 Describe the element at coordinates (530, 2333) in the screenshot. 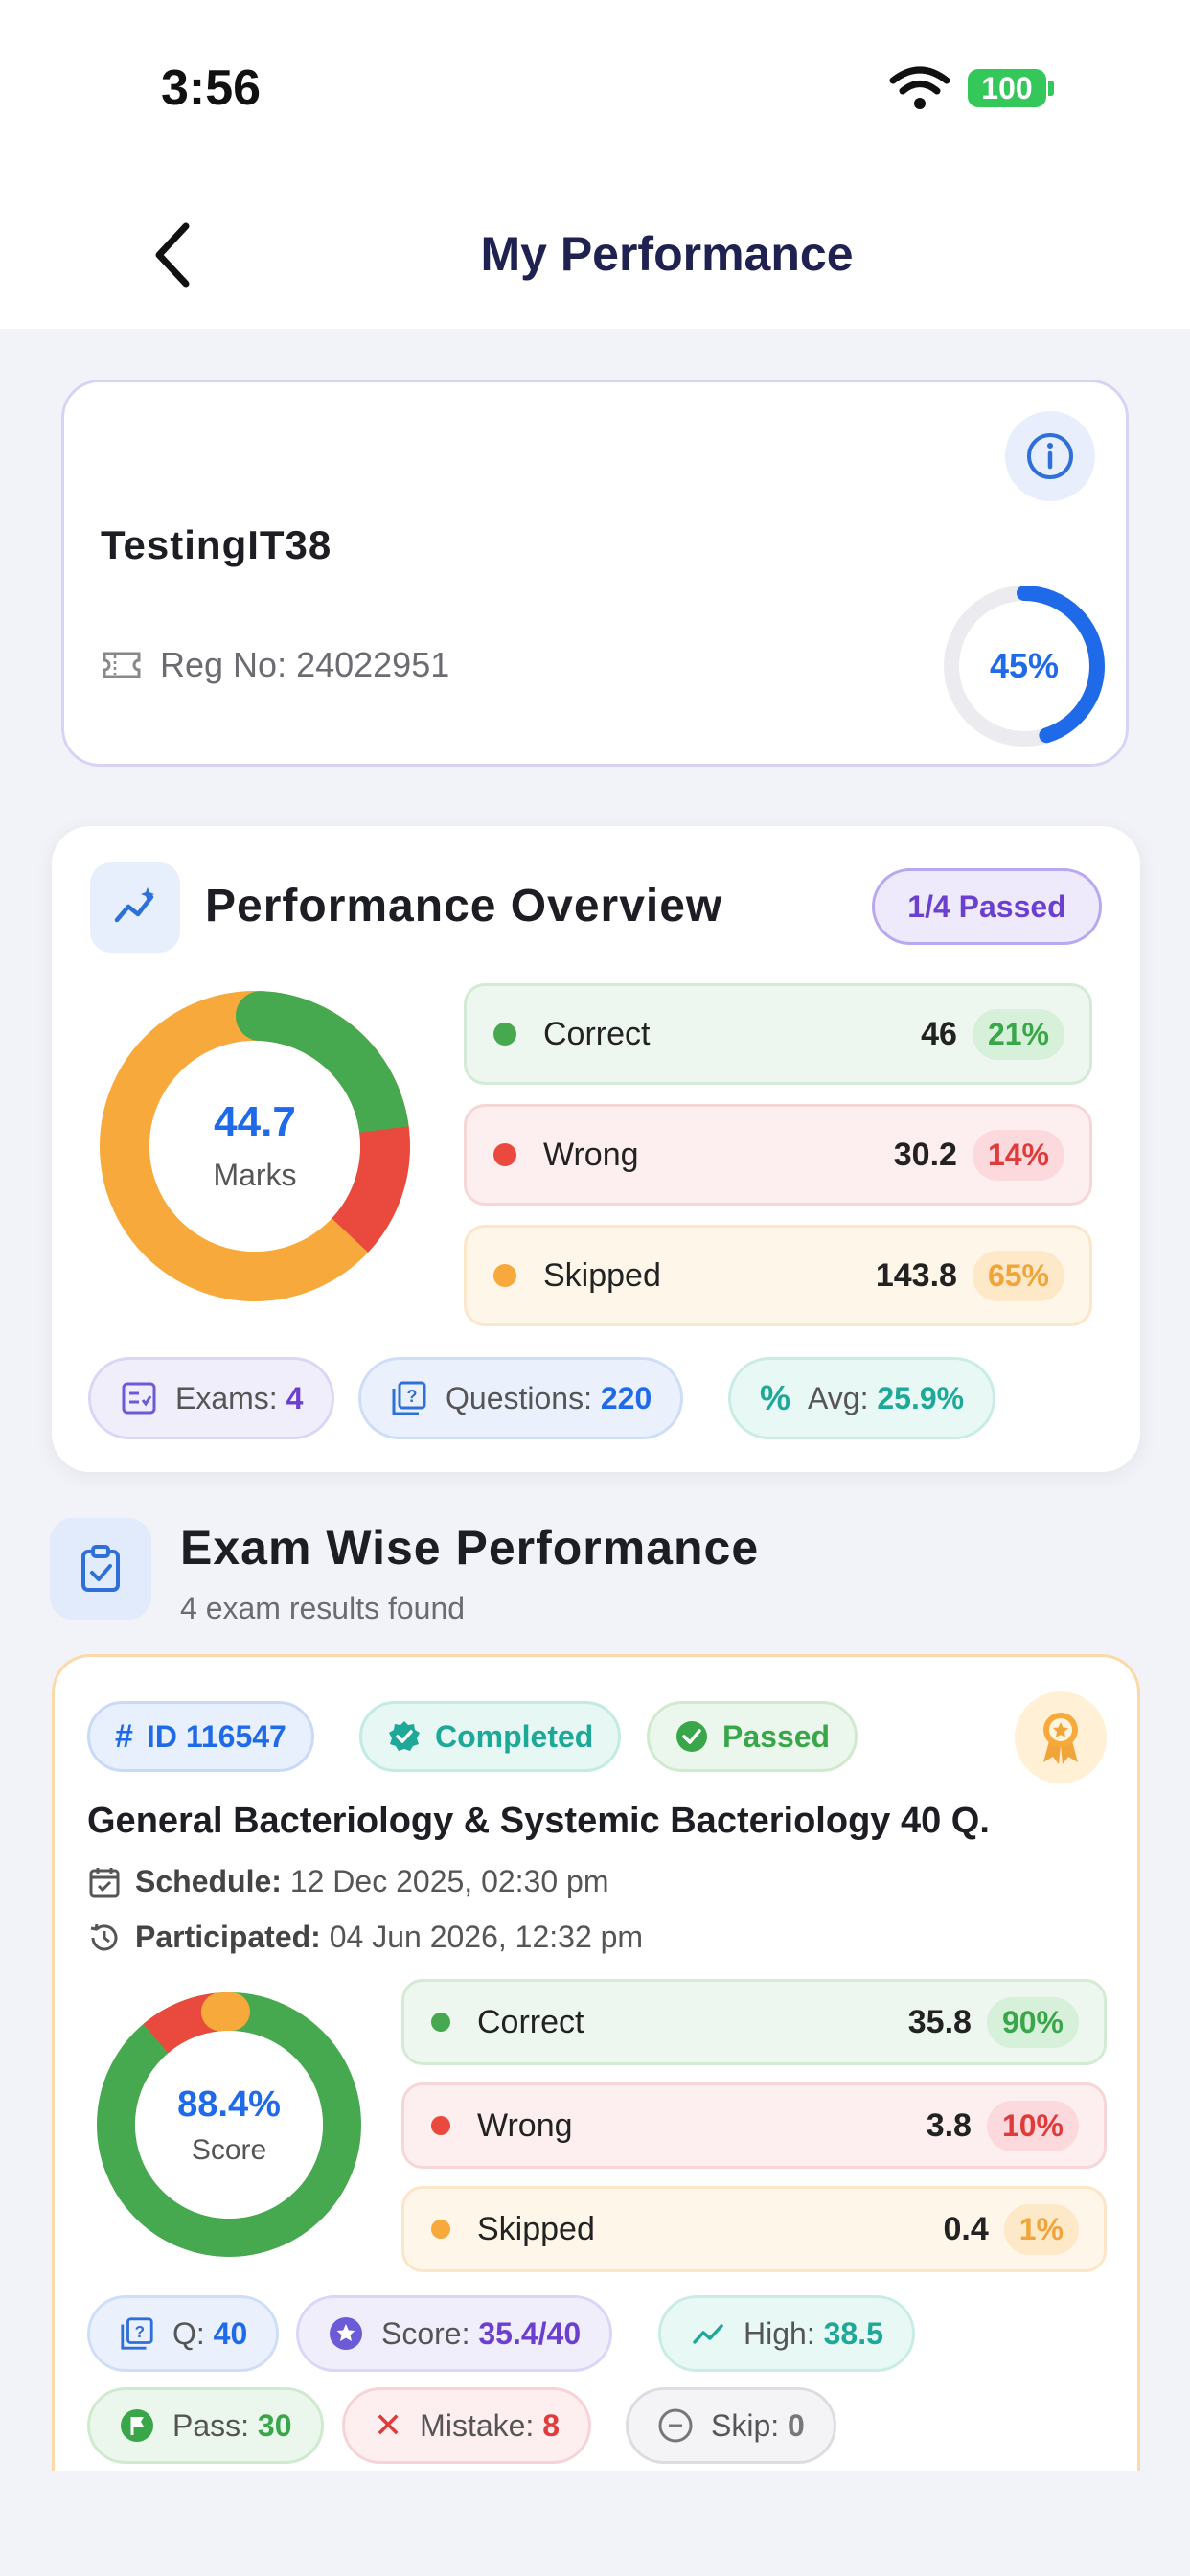

I see `score-chip-value: 35.4/40` at that location.